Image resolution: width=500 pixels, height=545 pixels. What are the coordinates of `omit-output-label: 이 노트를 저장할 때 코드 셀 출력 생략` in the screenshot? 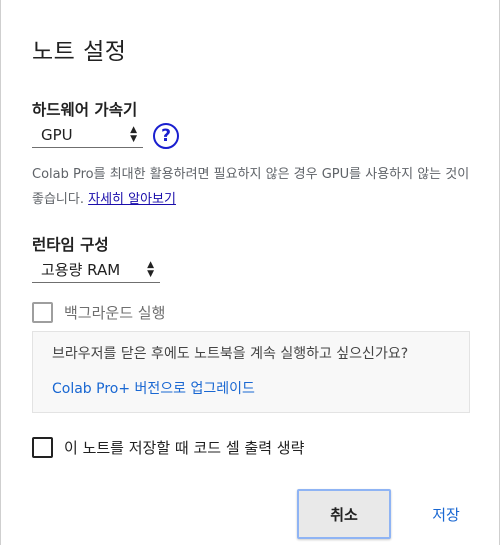 It's located at (184, 448).